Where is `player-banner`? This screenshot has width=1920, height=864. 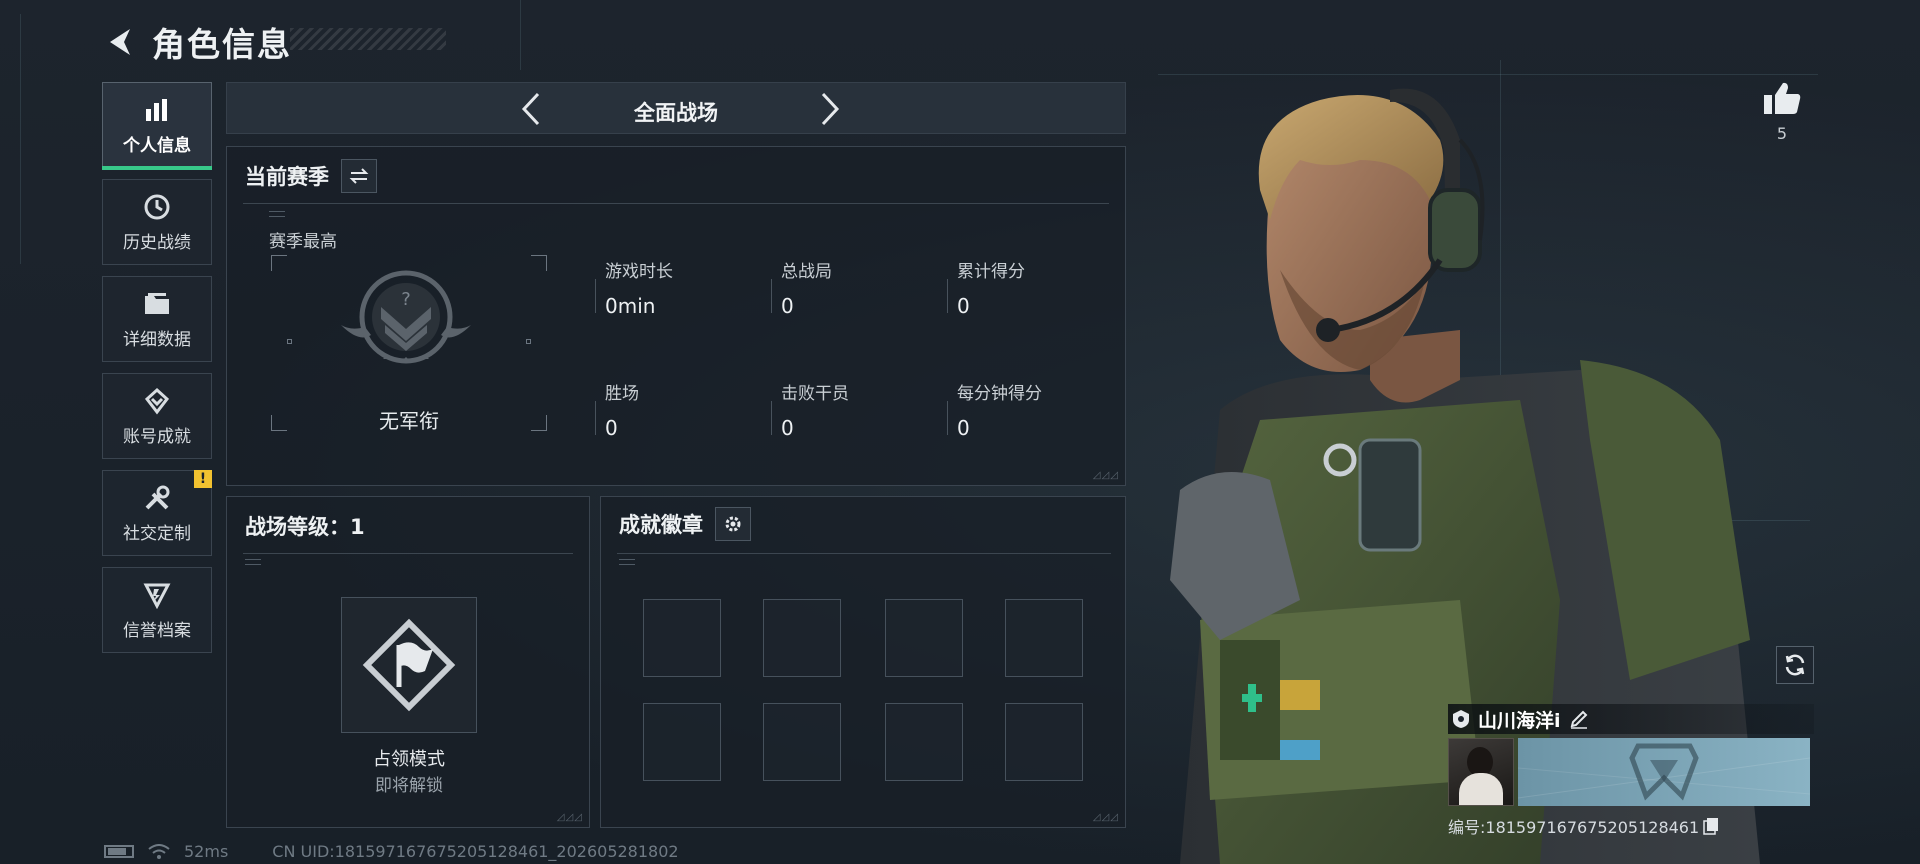 player-banner is located at coordinates (1664, 772).